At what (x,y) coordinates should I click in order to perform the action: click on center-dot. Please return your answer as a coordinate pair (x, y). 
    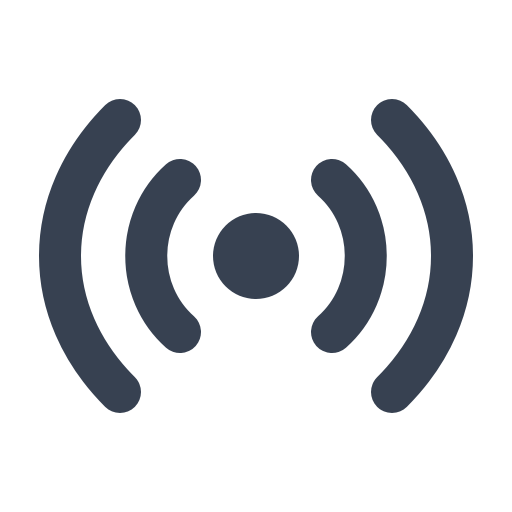
    Looking at the image, I should click on (256, 256).